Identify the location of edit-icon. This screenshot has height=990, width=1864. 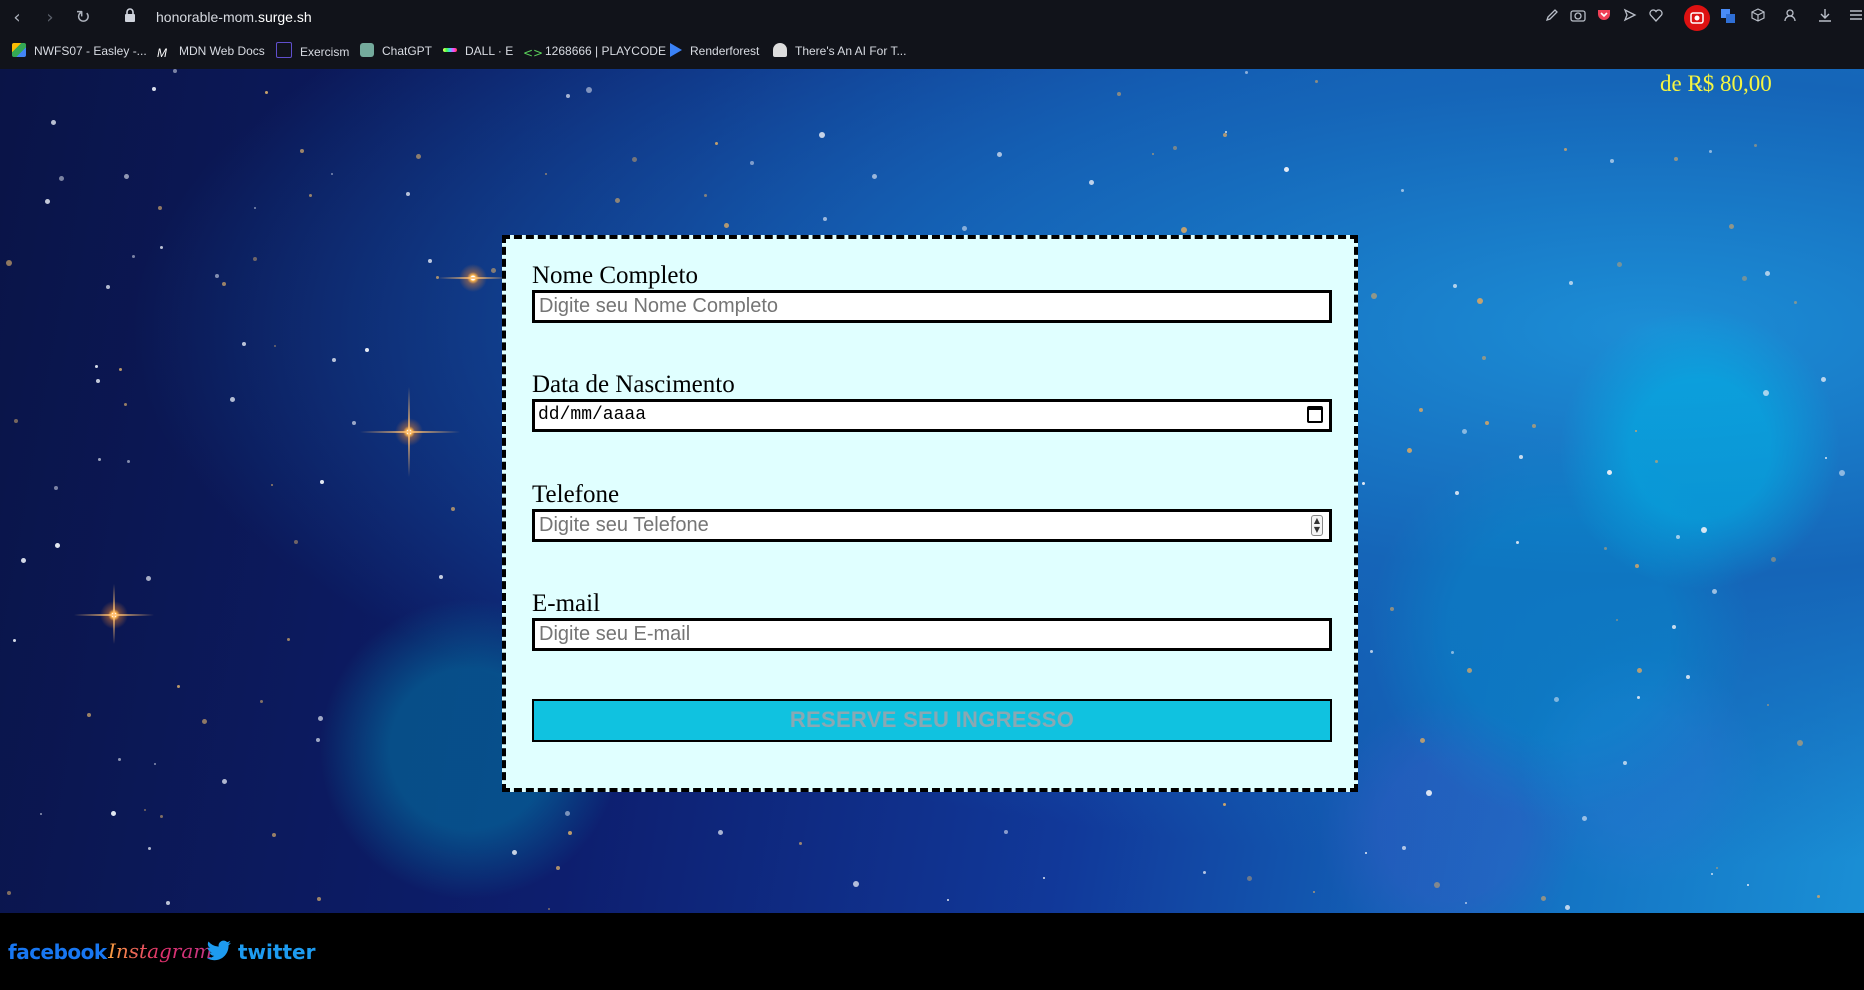
(1552, 18).